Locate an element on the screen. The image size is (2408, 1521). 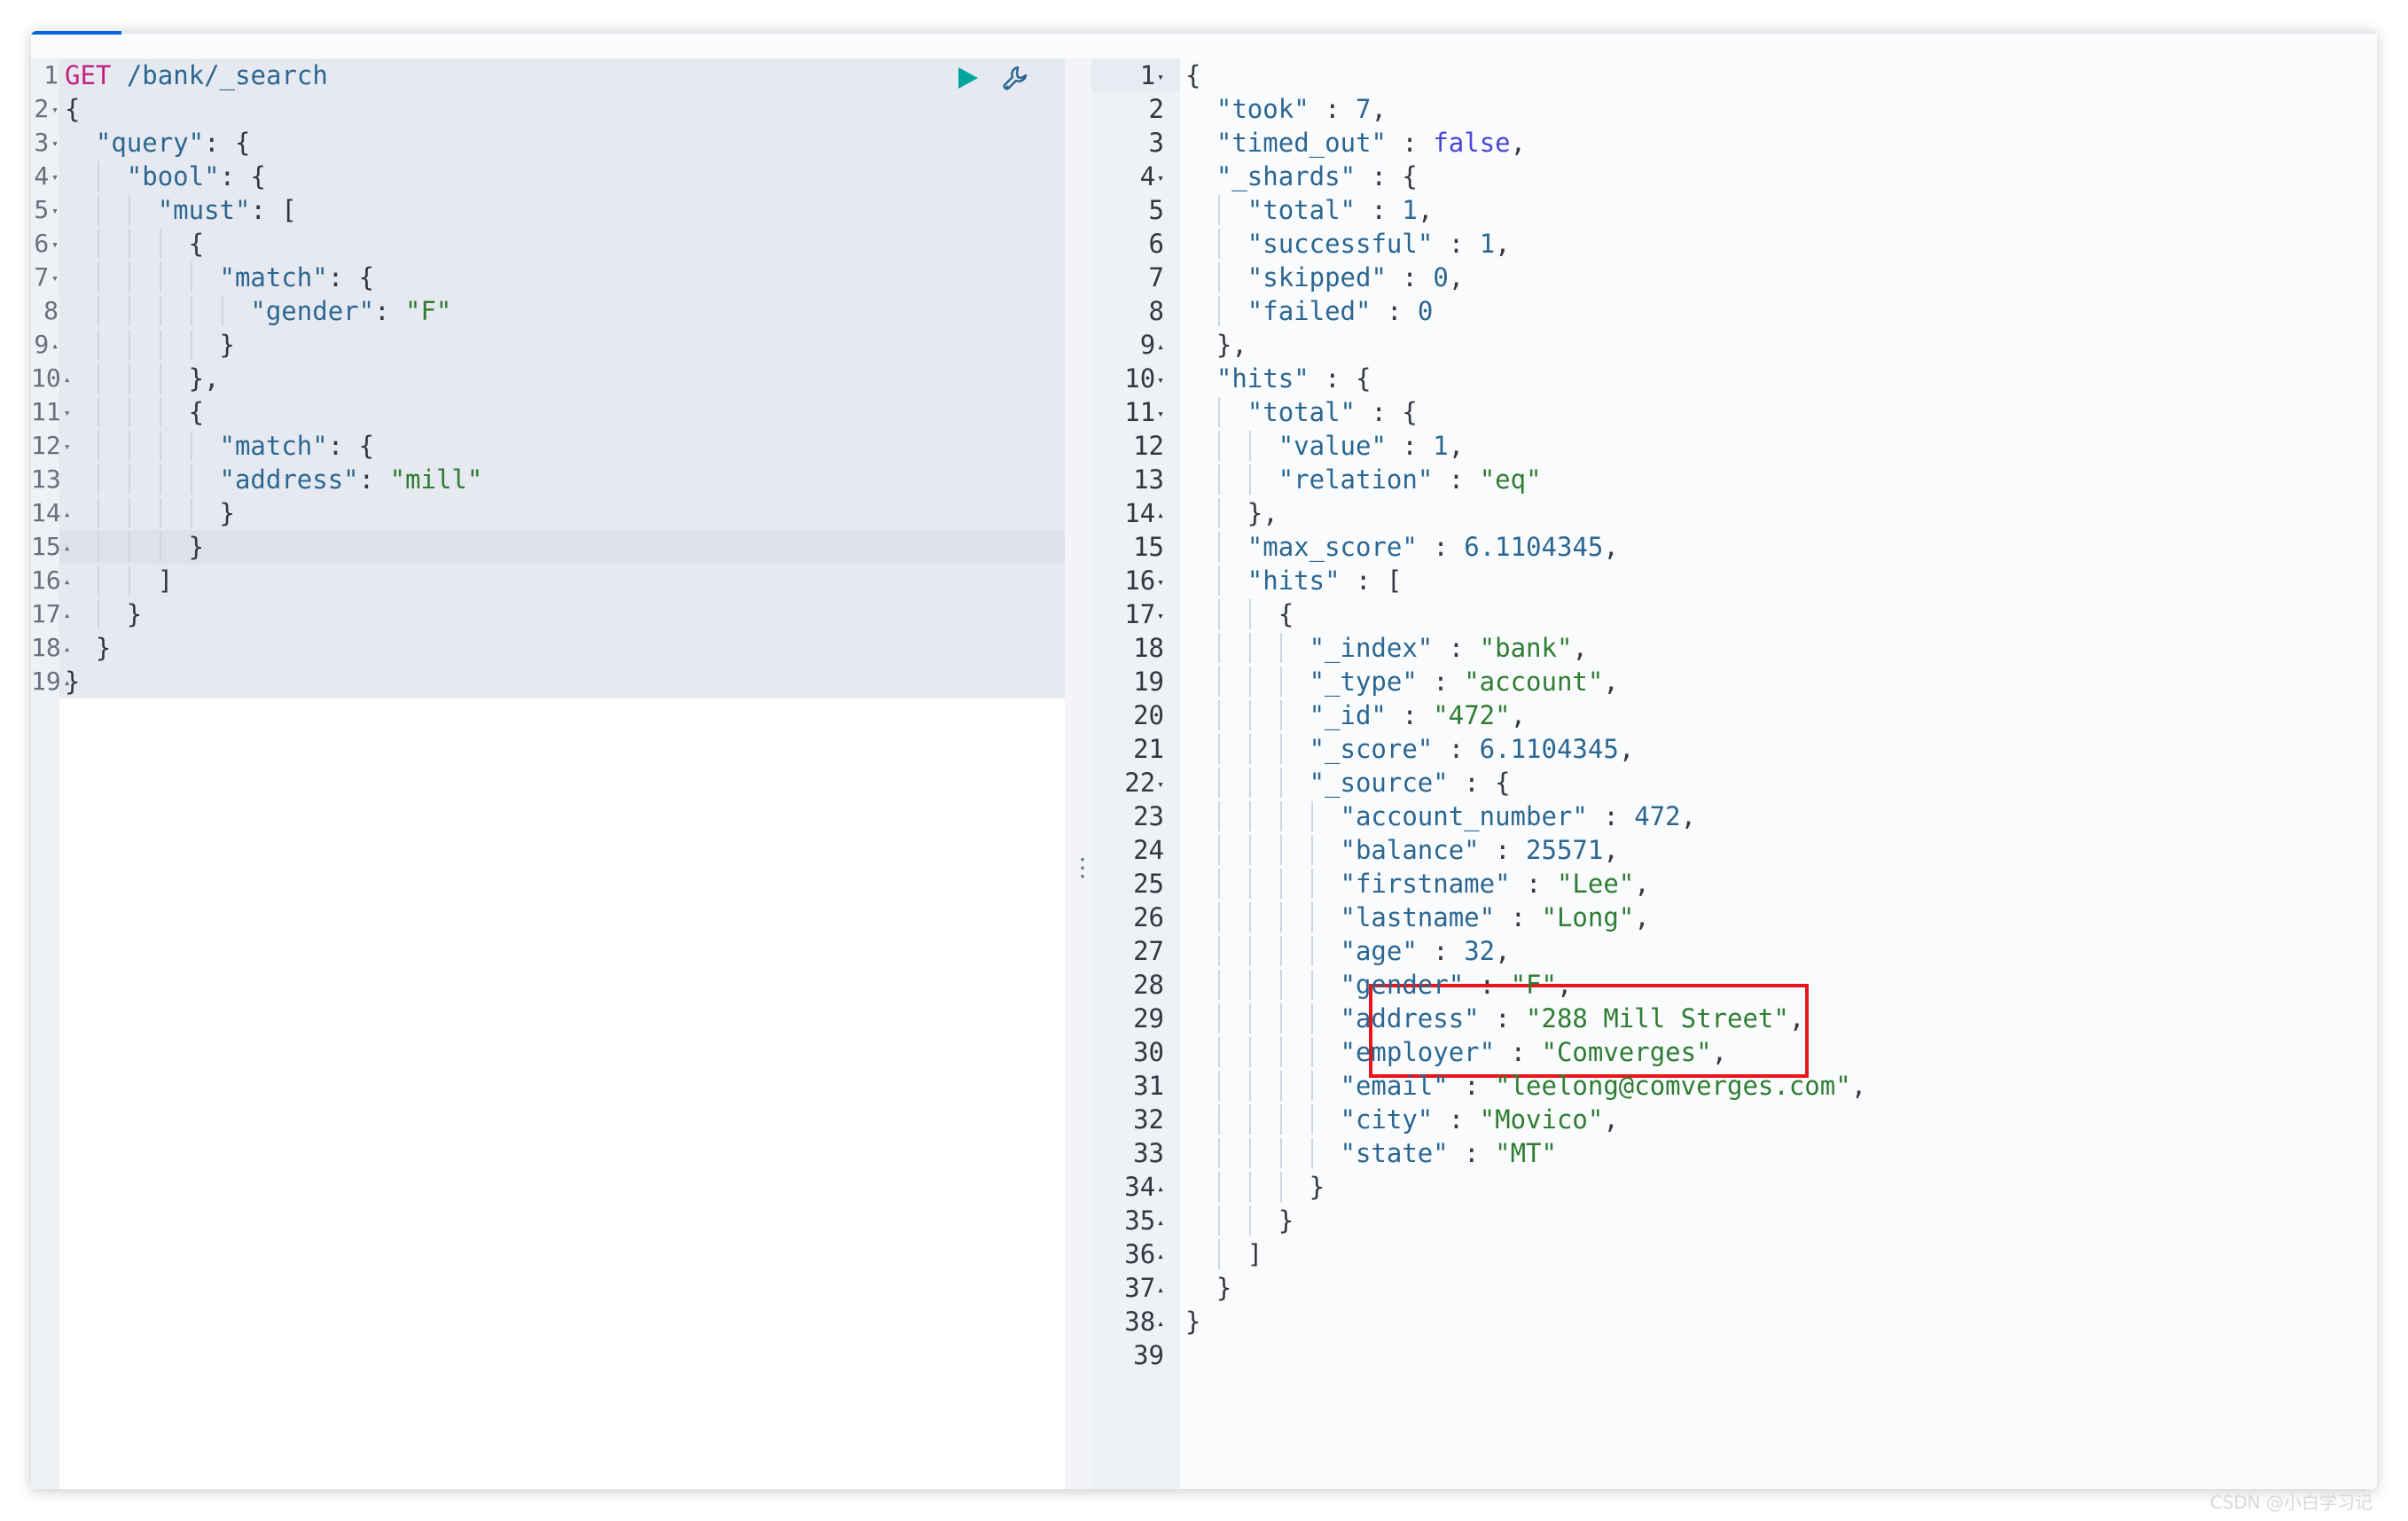
response-code-line: "skipped" : 0, is located at coordinates (1355, 277).